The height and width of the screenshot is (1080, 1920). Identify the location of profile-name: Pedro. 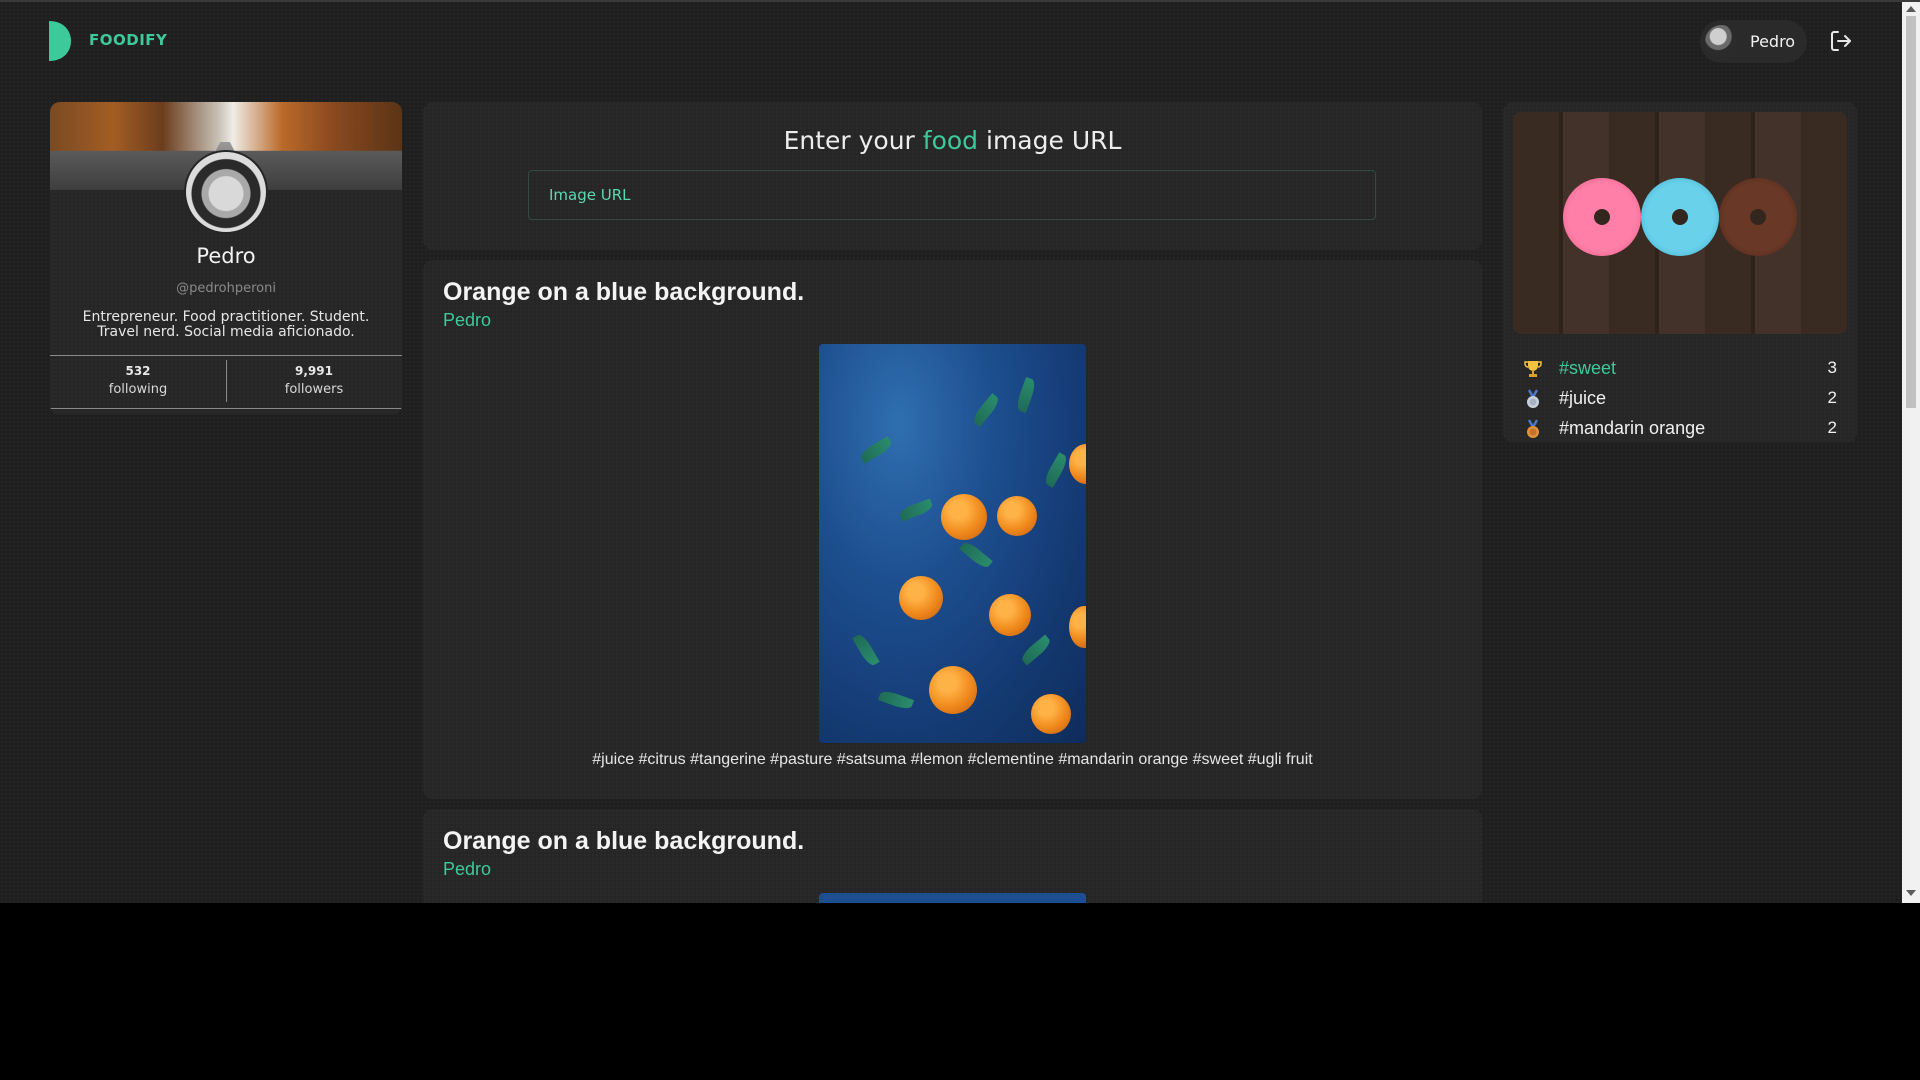
(226, 256).